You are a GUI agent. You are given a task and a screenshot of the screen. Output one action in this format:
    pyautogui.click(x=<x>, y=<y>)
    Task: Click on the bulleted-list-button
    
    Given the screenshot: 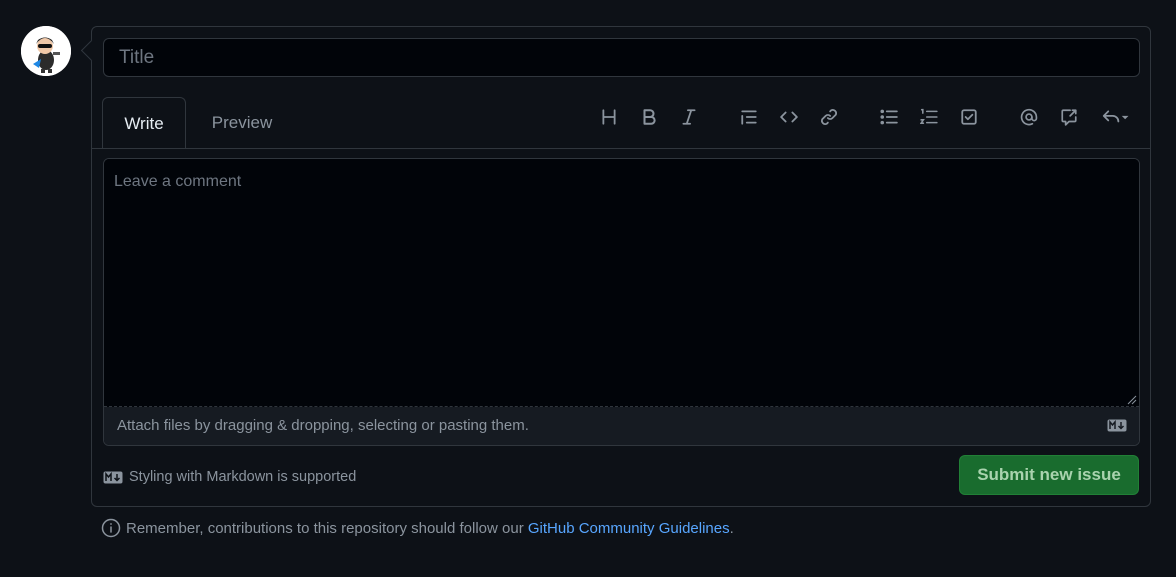 What is the action you would take?
    pyautogui.click(x=889, y=117)
    